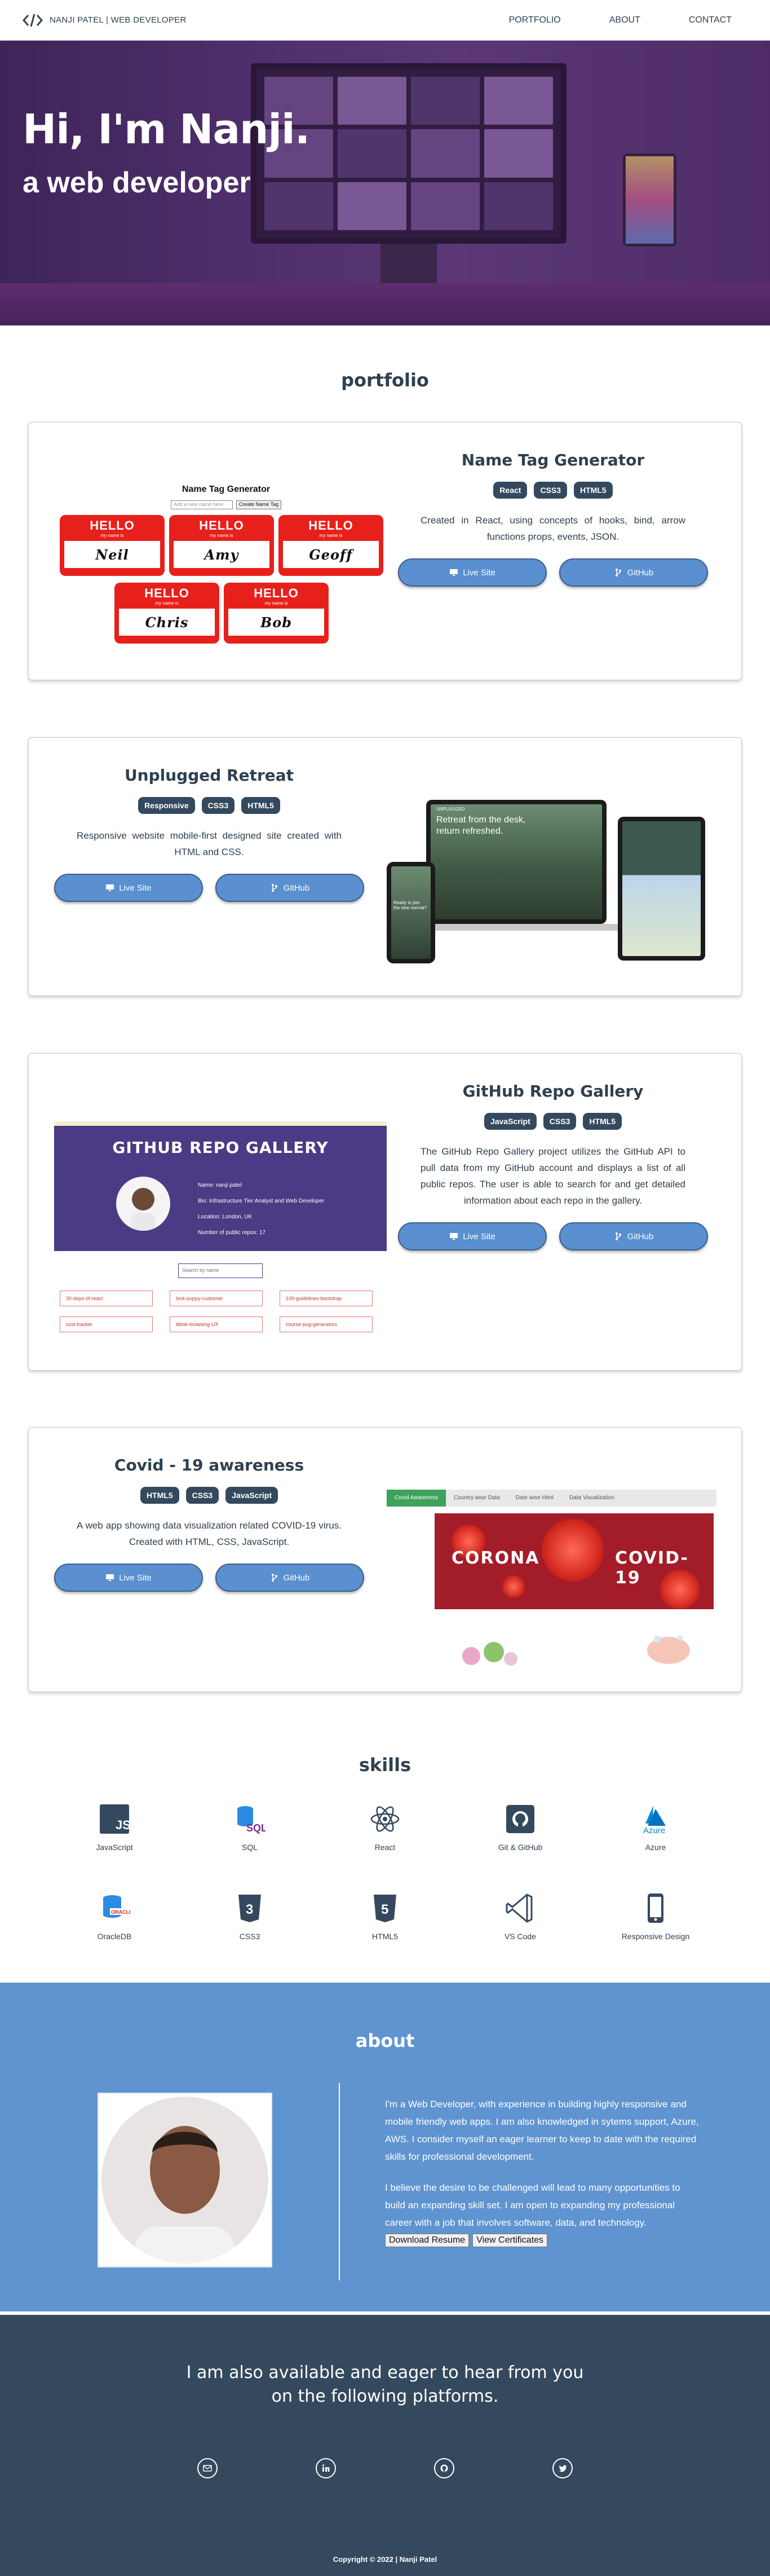 The width and height of the screenshot is (770, 2576). Describe the element at coordinates (450, 810) in the screenshot. I see `mockup-logo: UNPLUGGED` at that location.